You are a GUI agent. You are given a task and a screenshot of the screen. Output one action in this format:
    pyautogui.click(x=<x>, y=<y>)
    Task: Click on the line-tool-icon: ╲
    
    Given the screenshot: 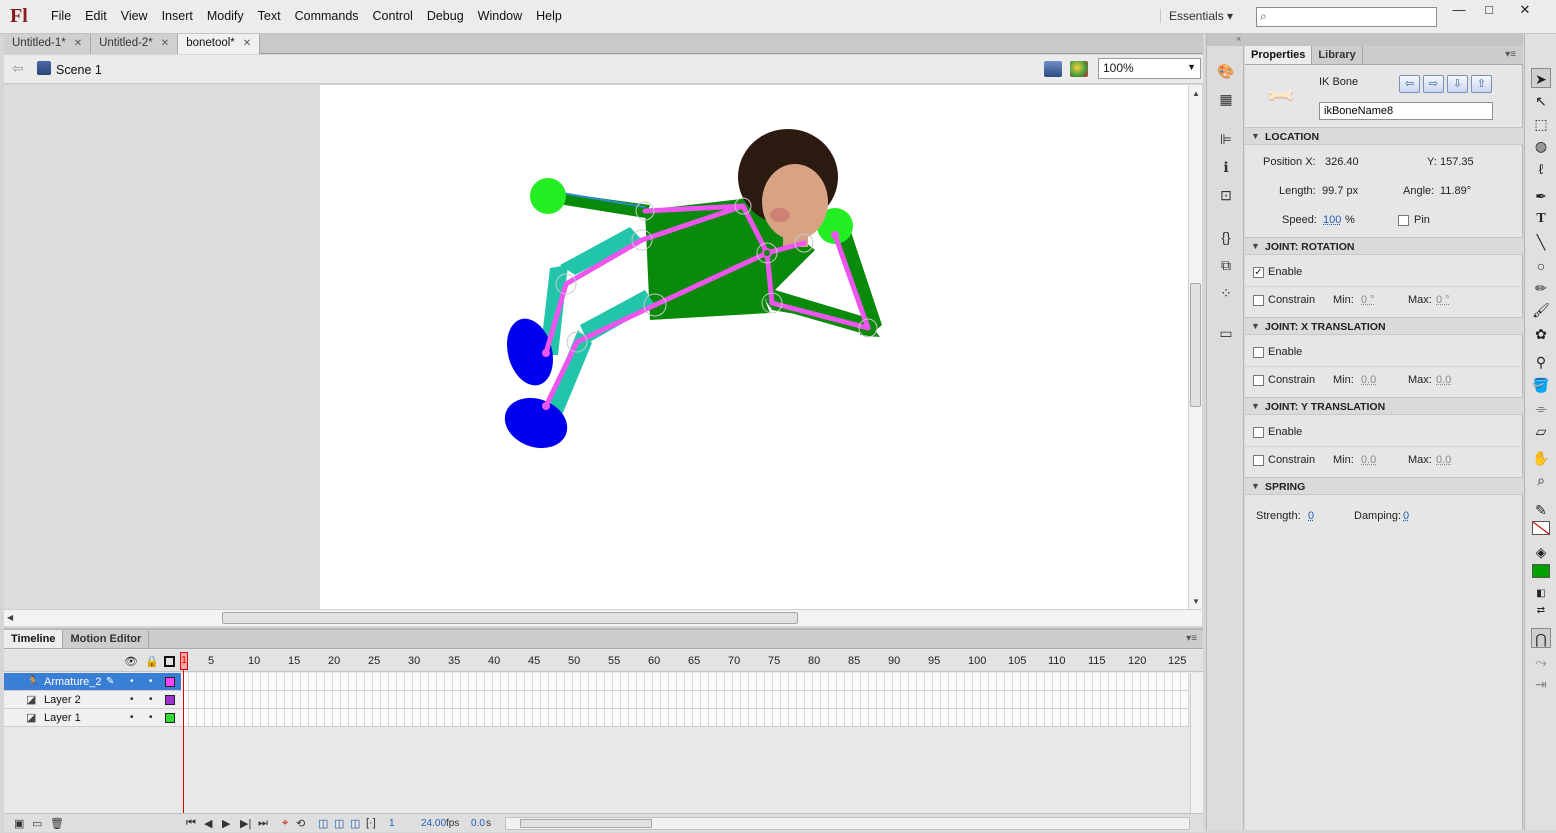 What is the action you would take?
    pyautogui.click(x=1541, y=242)
    